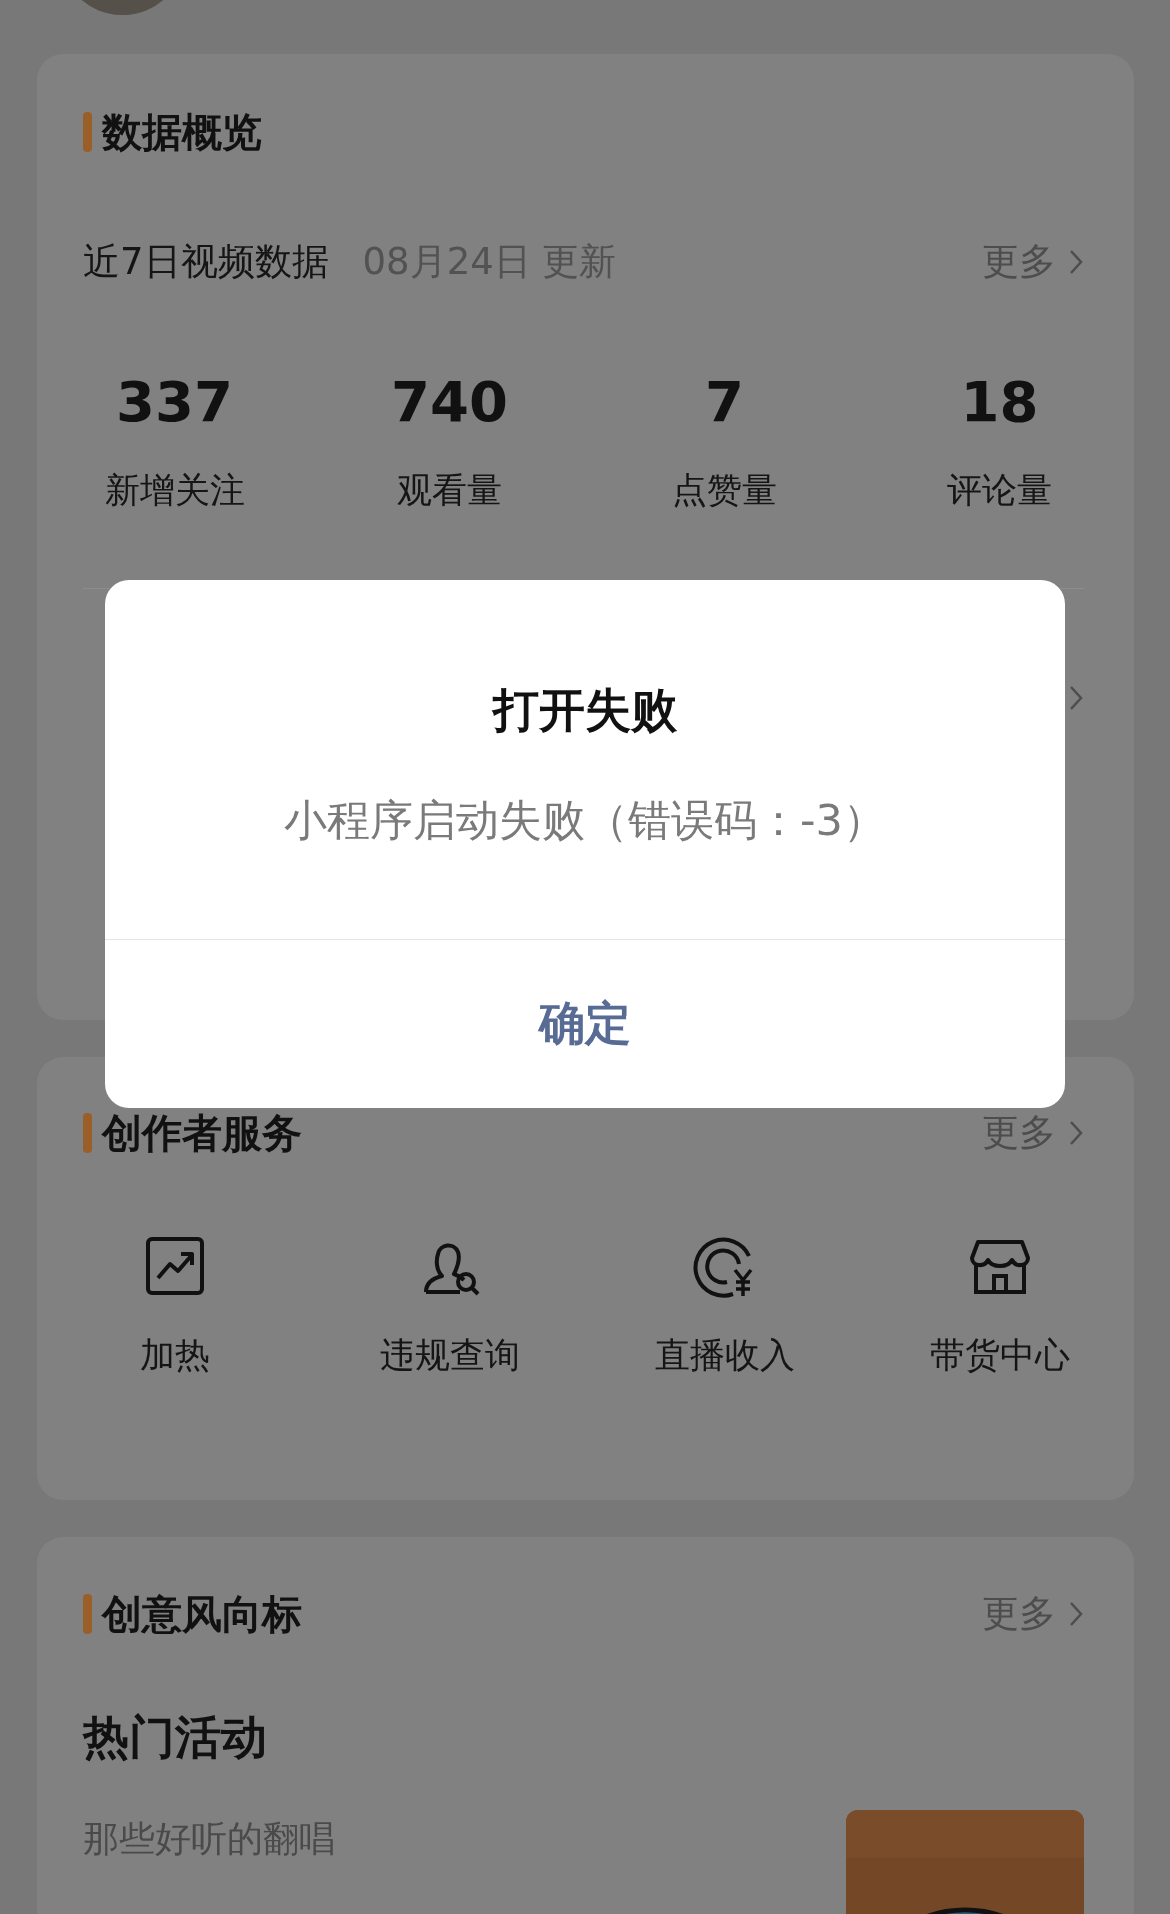 This screenshot has height=1914, width=1170. What do you see at coordinates (999, 402) in the screenshot?
I see `stat-value: 18` at bounding box center [999, 402].